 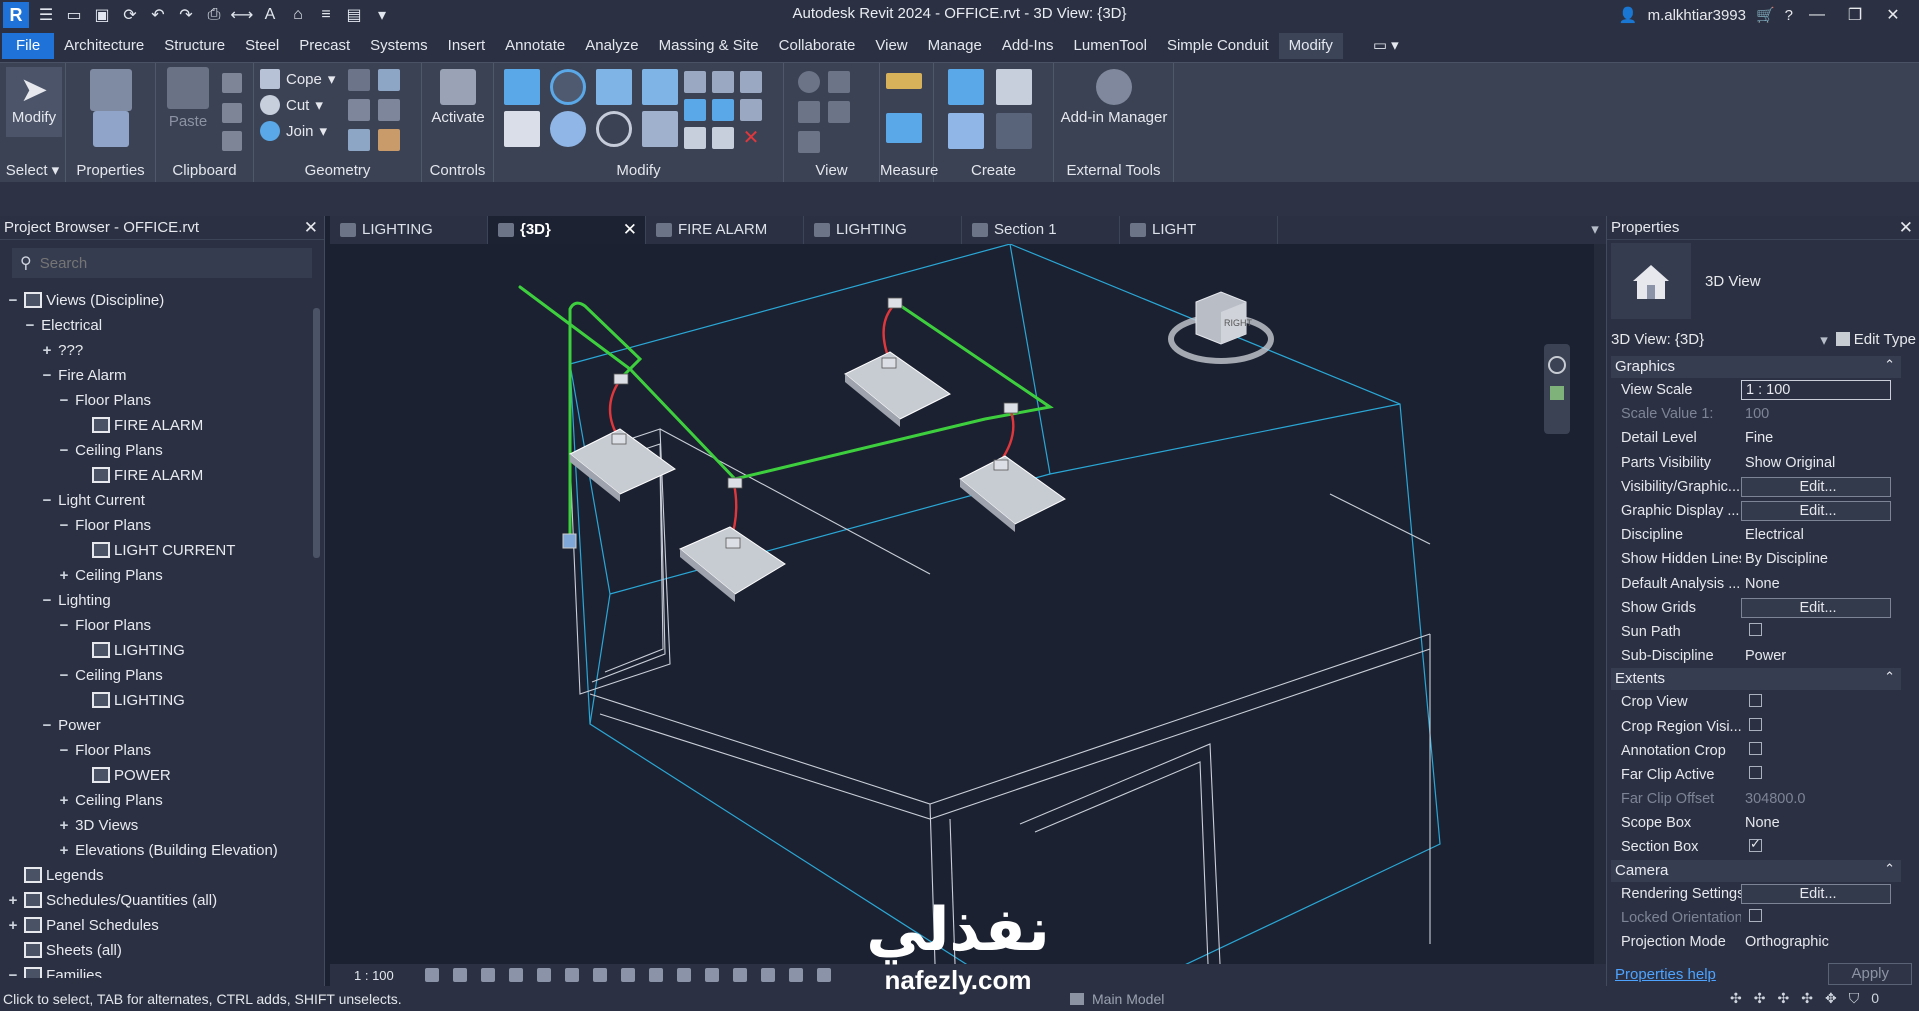 I want to click on pin-icon, so click(x=751, y=110).